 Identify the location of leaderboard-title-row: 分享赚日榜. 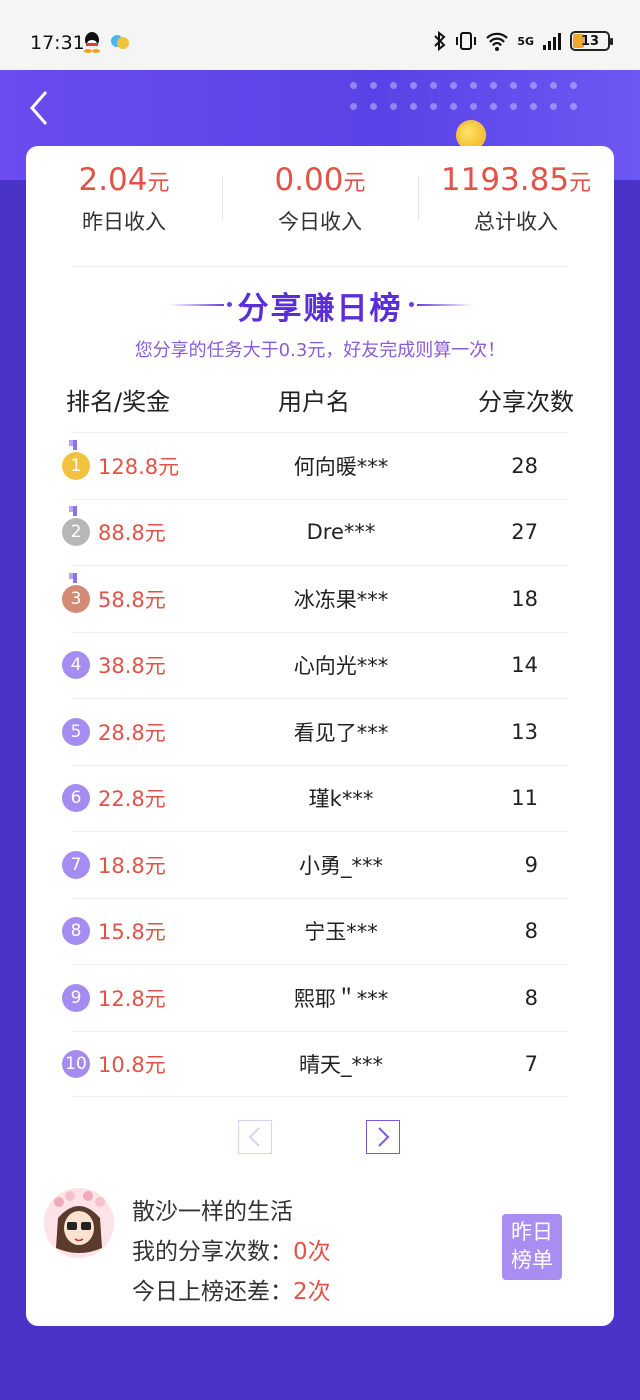
(320, 305).